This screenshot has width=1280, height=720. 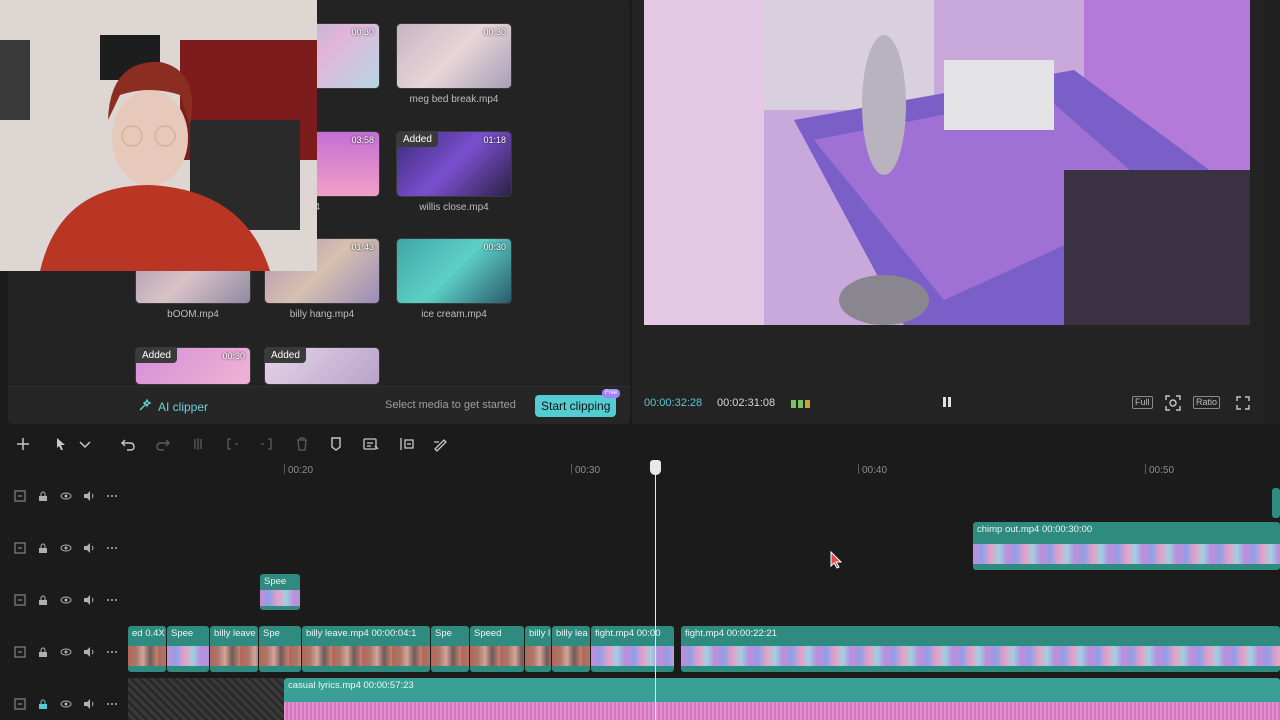 I want to click on playhead-handle, so click(x=655, y=467).